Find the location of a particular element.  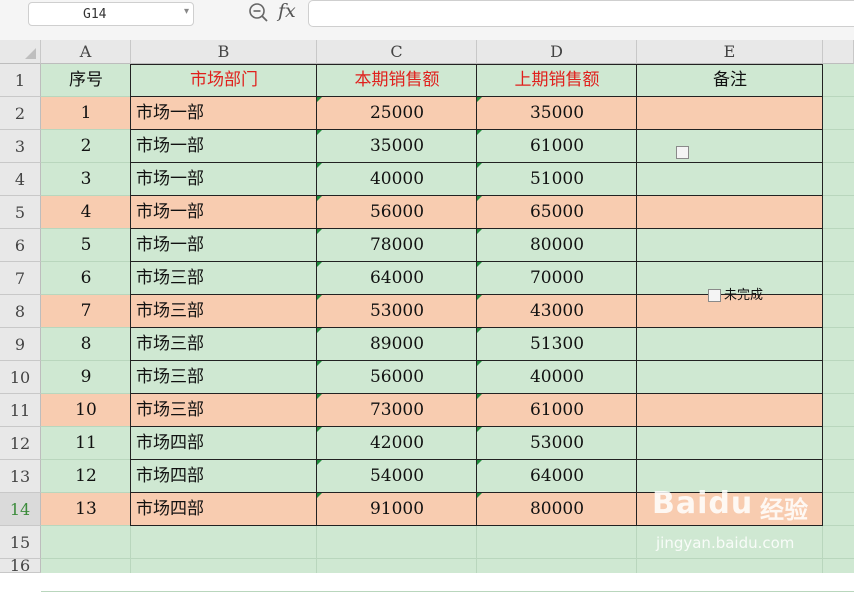

table-cell: 54000 is located at coordinates (397, 476).